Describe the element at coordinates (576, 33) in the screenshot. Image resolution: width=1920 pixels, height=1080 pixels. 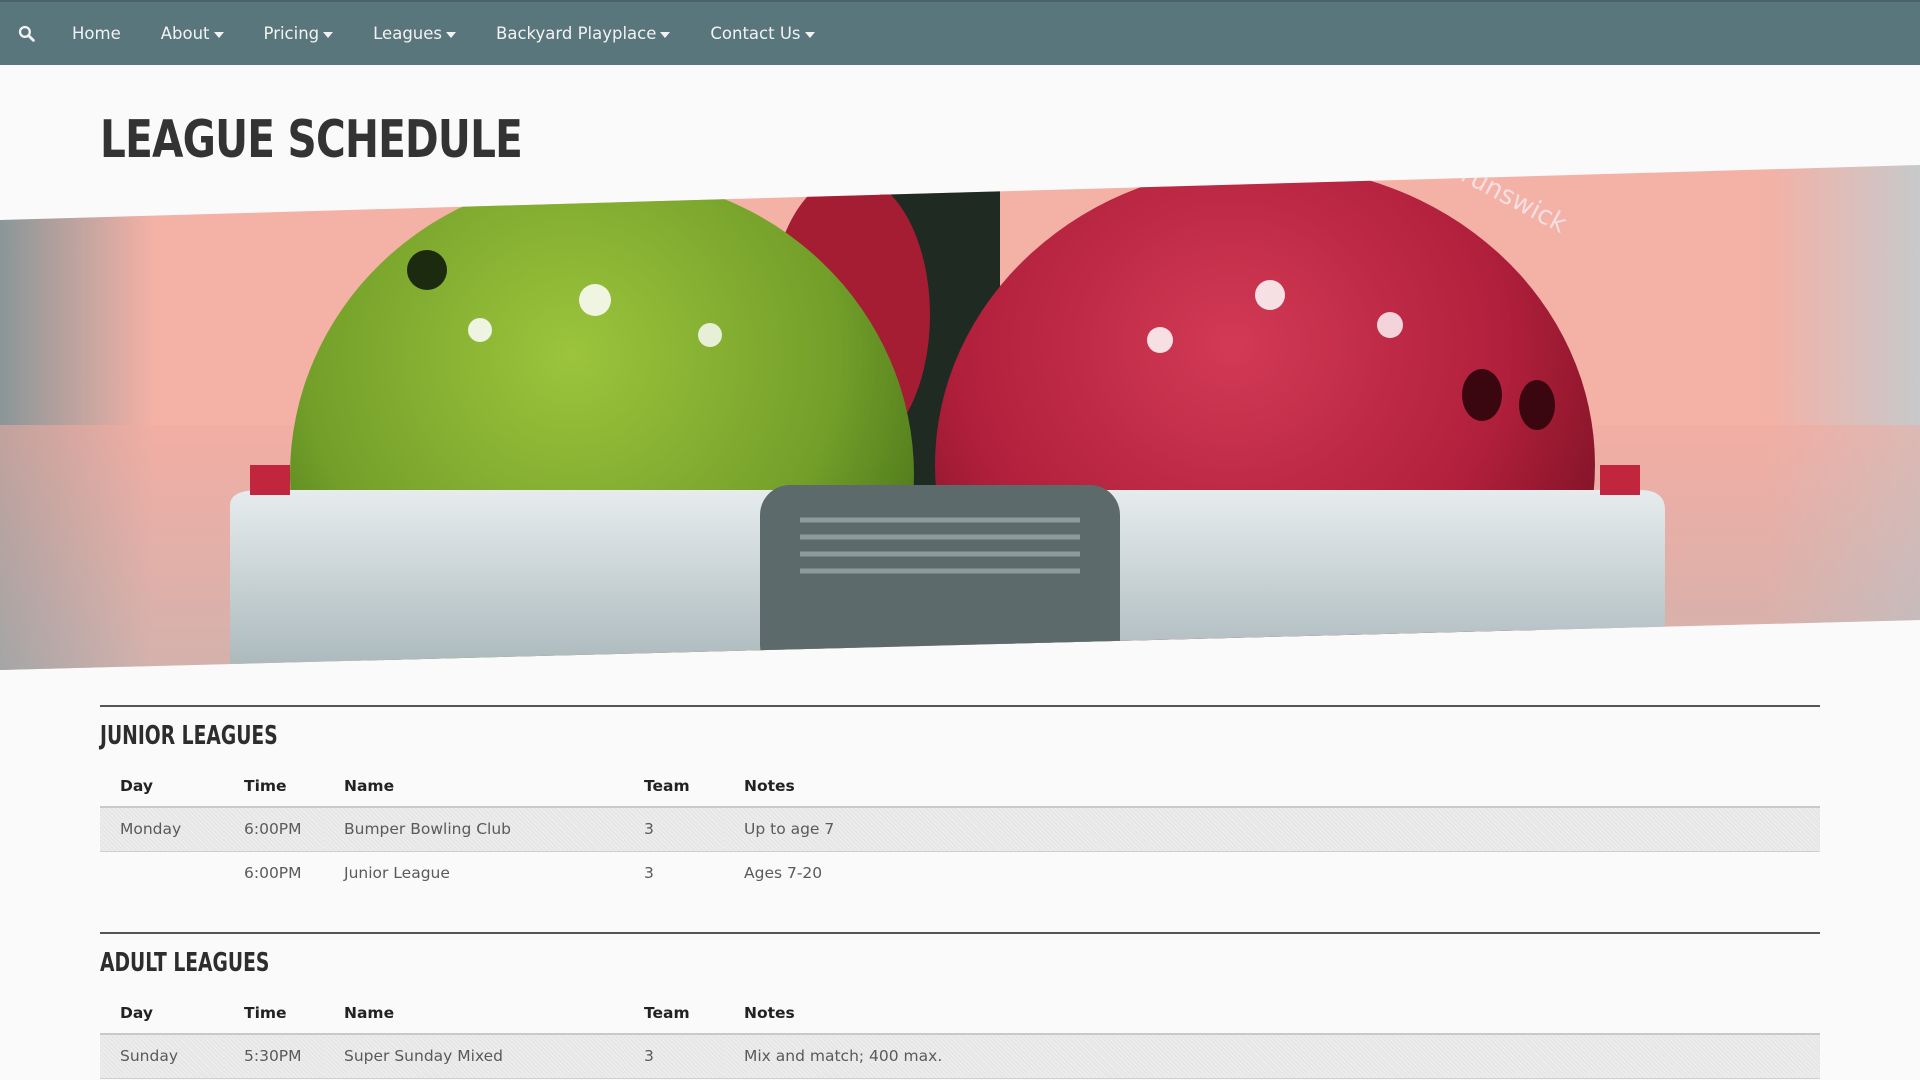
I see `nav-backyard-playplace-label: Backyard Playplace` at that location.